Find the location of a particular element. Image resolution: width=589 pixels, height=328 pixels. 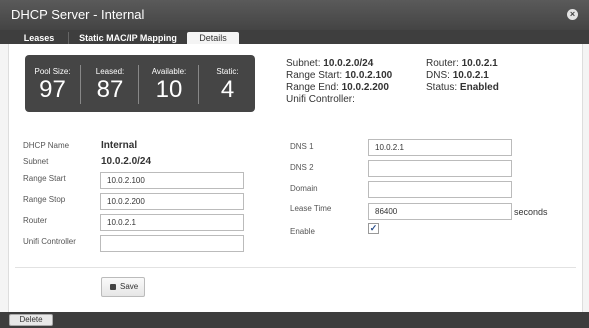

check-icon: ✓ is located at coordinates (373, 228).